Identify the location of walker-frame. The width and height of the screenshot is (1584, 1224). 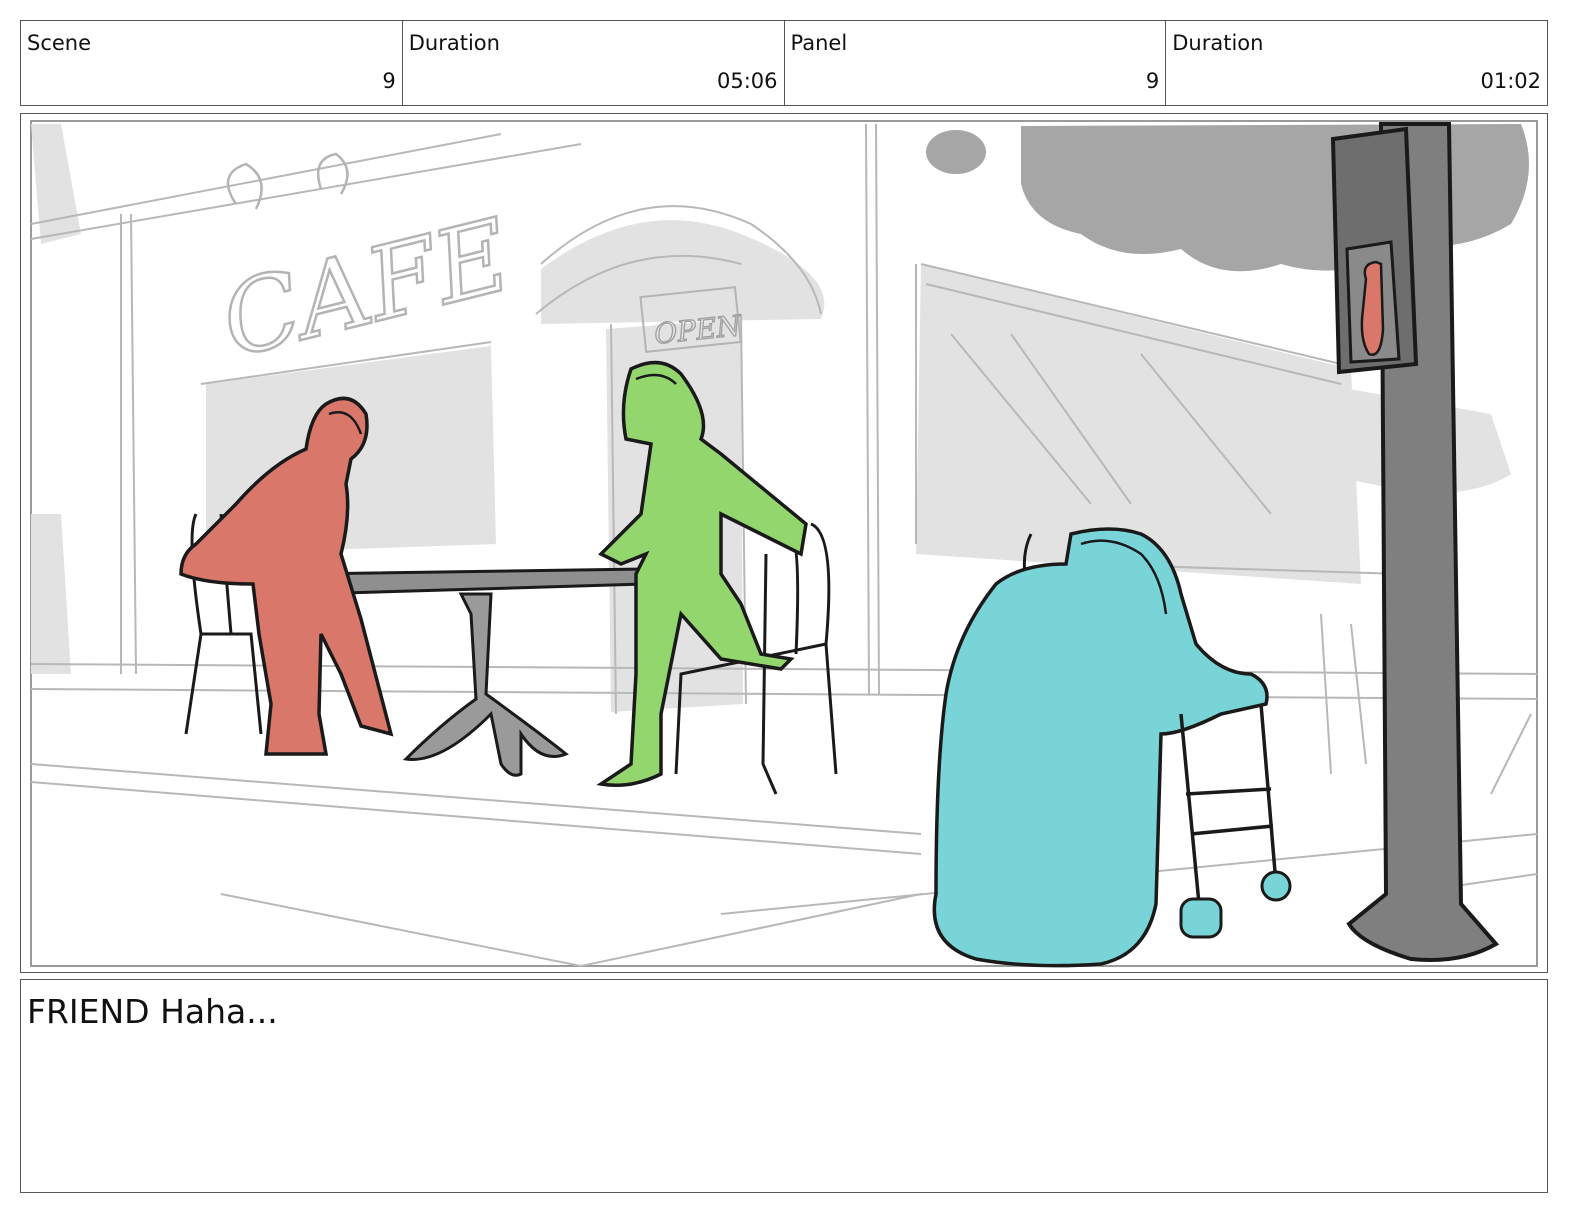
(1228, 804).